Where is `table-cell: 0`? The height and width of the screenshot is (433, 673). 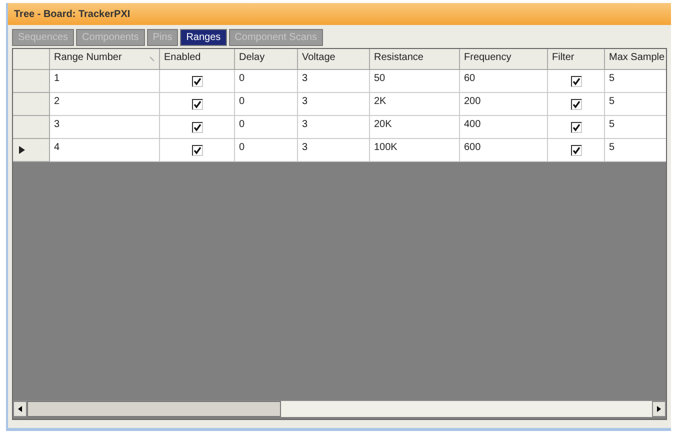 table-cell: 0 is located at coordinates (266, 150).